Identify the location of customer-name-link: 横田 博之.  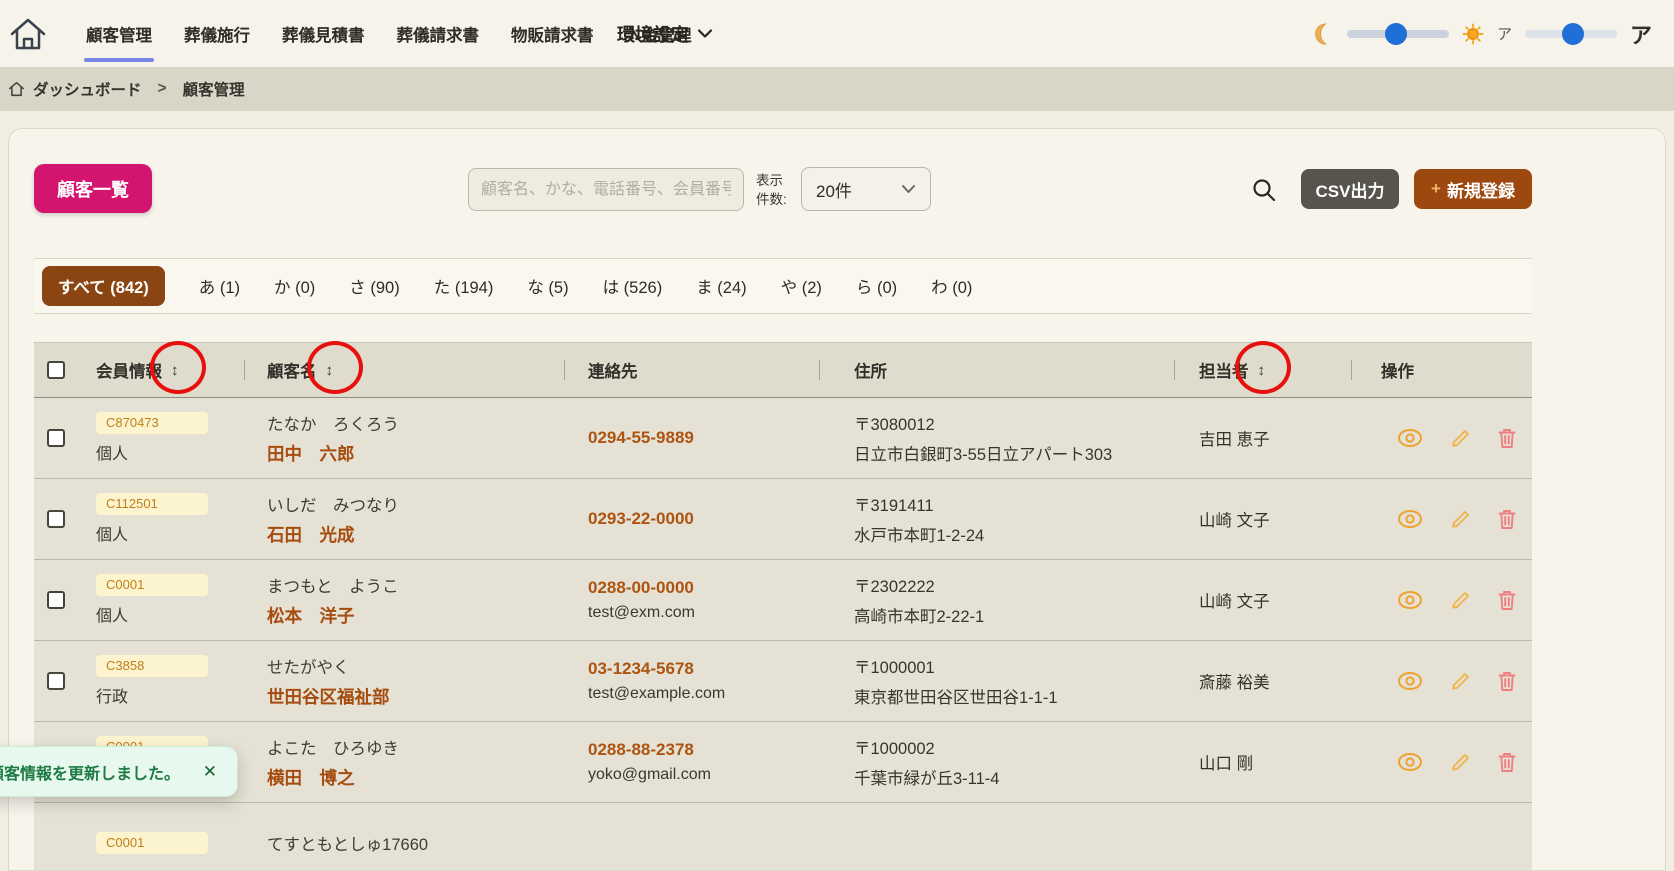
(415, 777).